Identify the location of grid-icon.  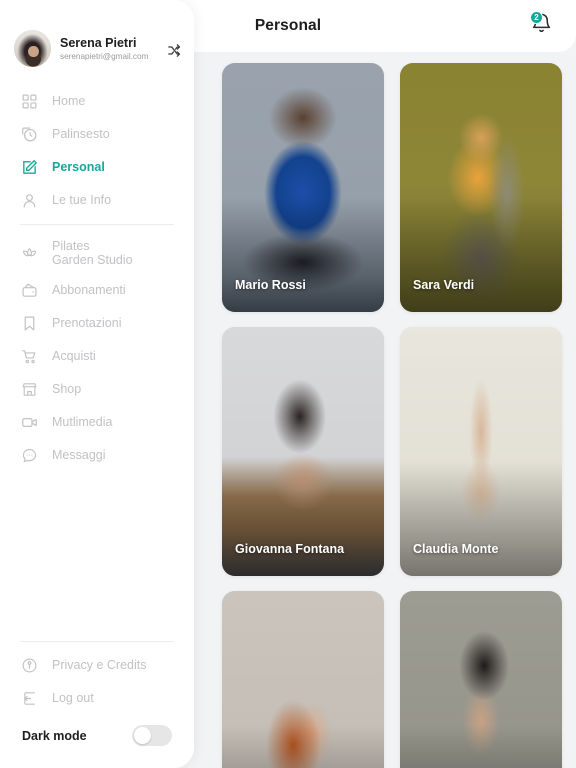
(29, 101).